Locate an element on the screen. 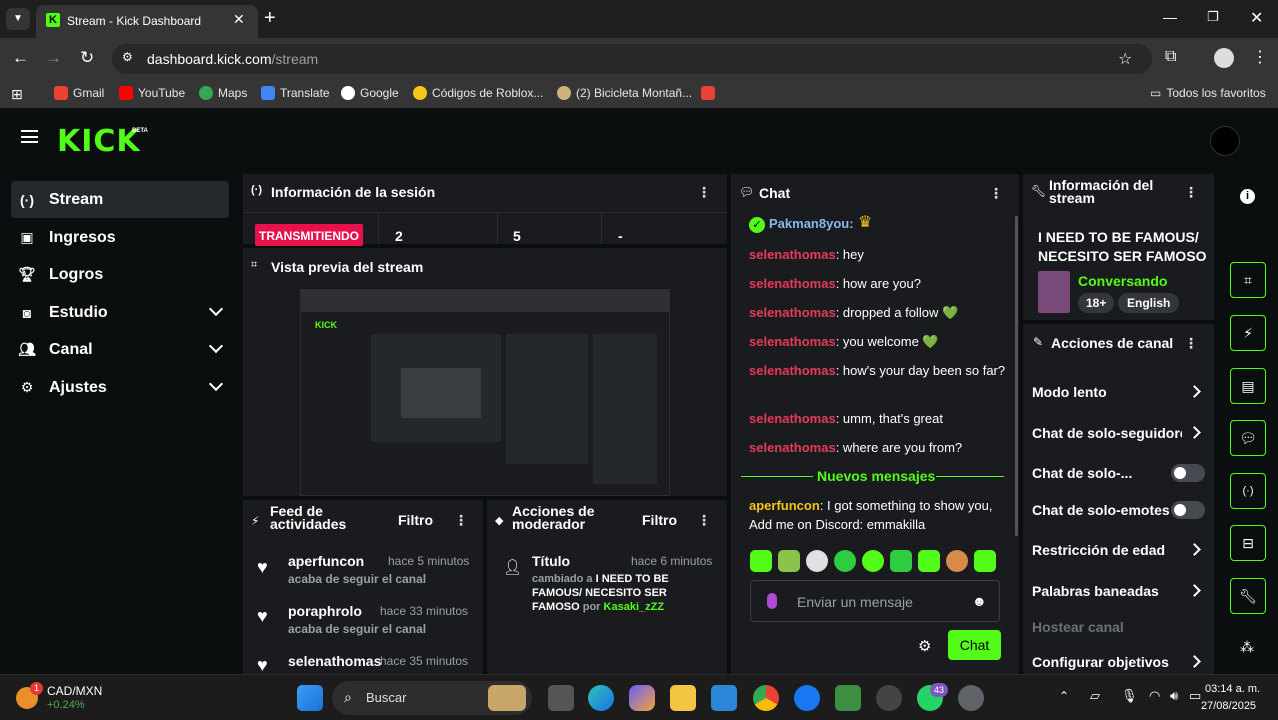 This screenshot has height=720, width=1278. url-path: /stream is located at coordinates (295, 59).